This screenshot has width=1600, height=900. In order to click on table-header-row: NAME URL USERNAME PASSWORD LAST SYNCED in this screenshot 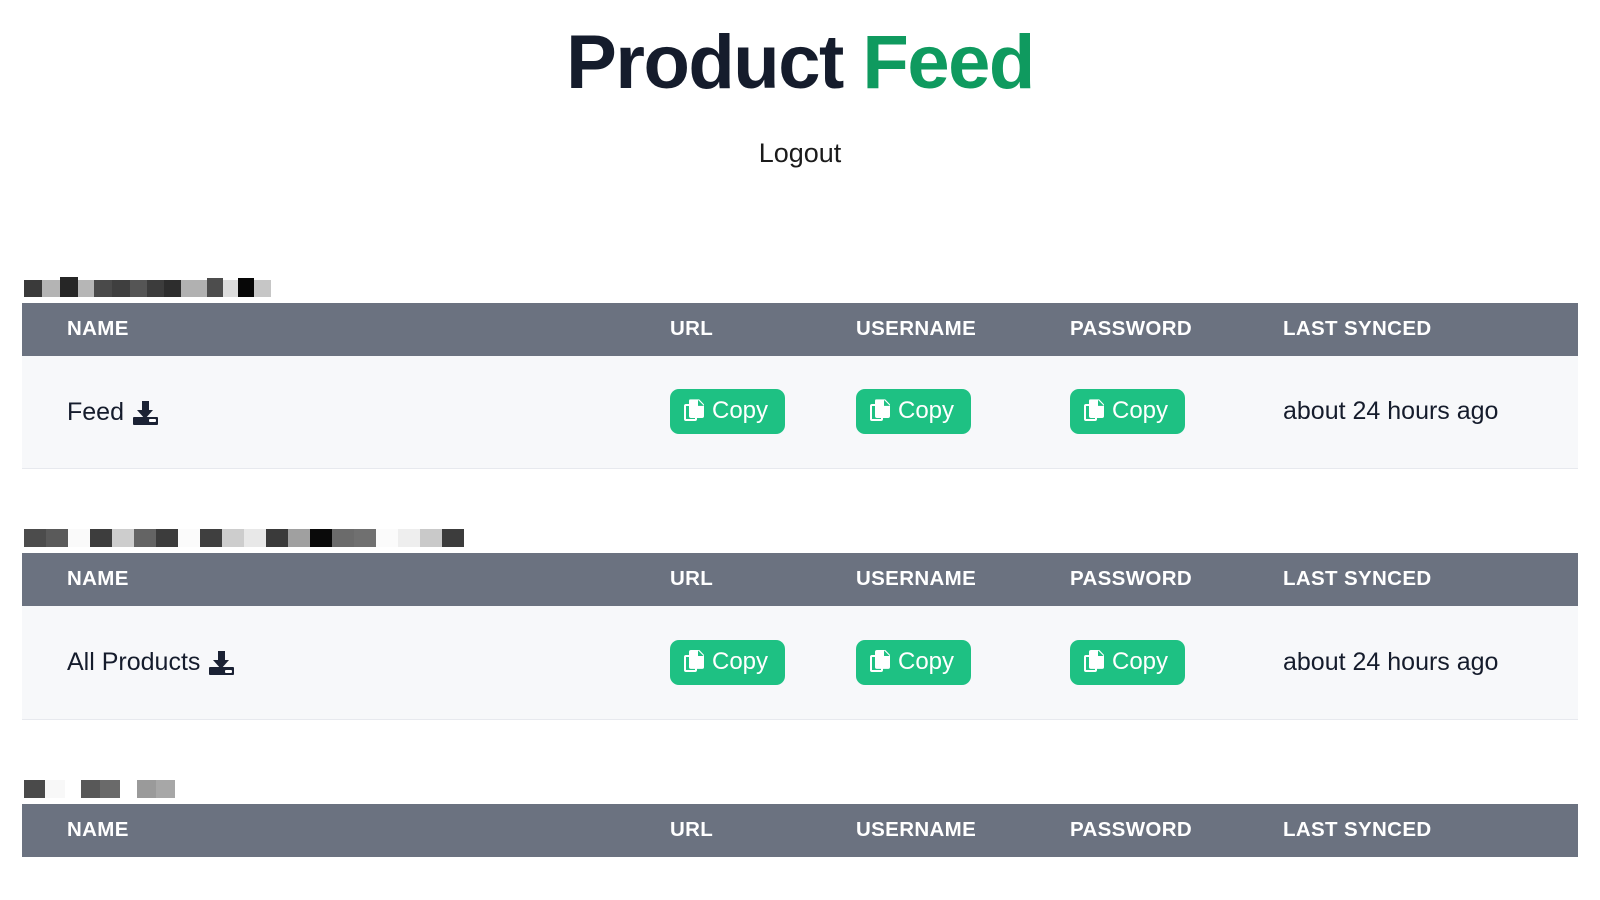, I will do `click(800, 329)`.